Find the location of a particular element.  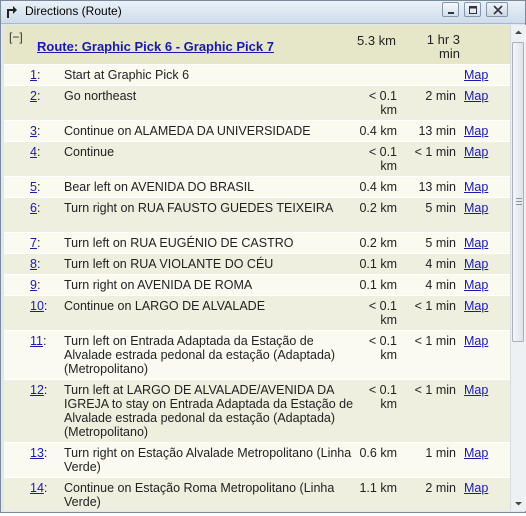

step-instruction: Turn left on RUA EUGÉNIO DE CASTRO is located at coordinates (179, 243).